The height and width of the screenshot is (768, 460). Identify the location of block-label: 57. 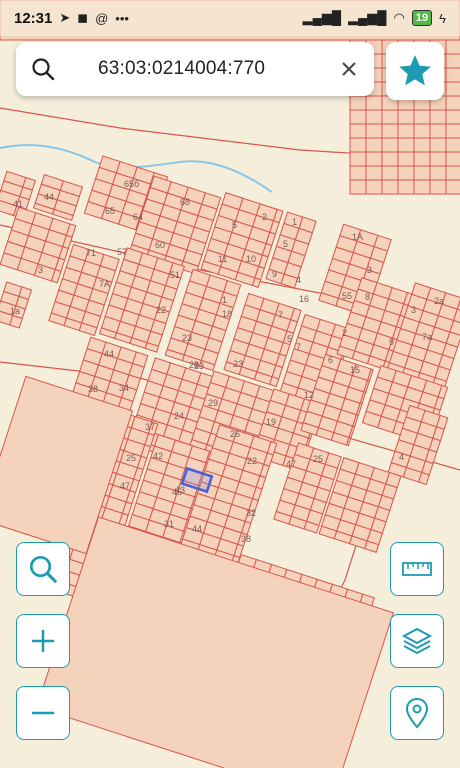
(122, 252).